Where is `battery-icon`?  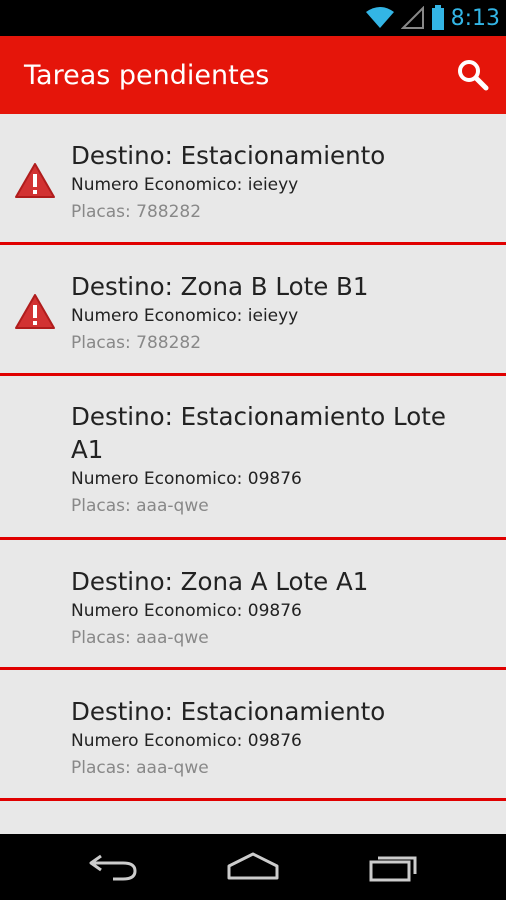 battery-icon is located at coordinates (437, 17).